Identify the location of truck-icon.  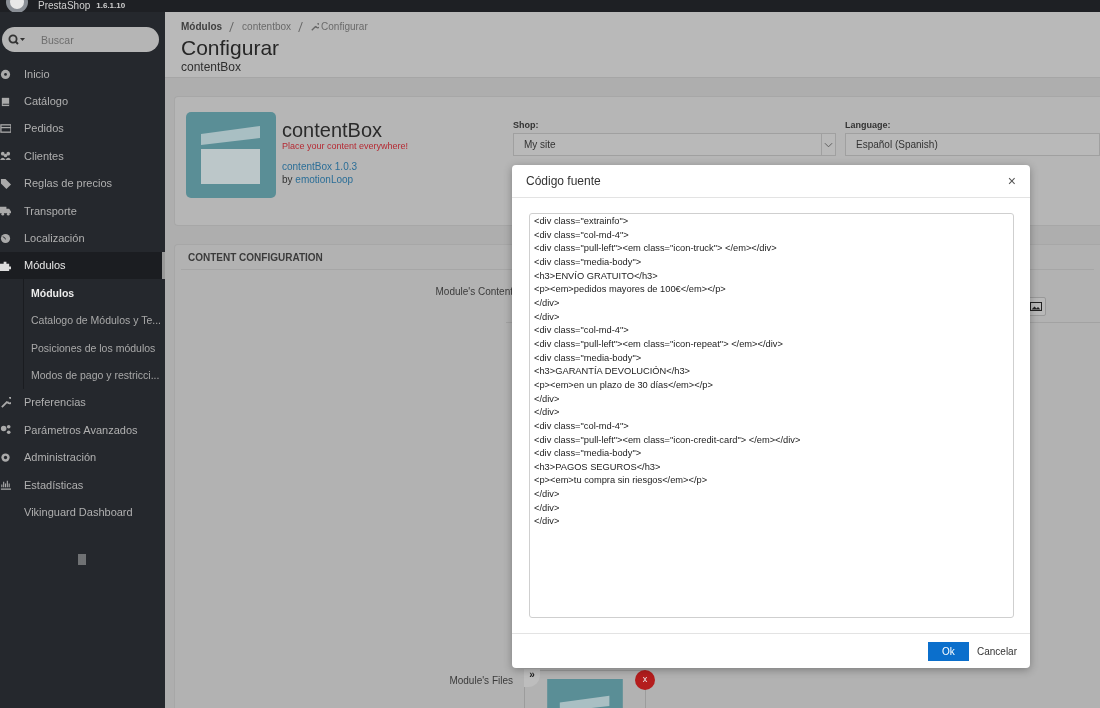
(5, 211).